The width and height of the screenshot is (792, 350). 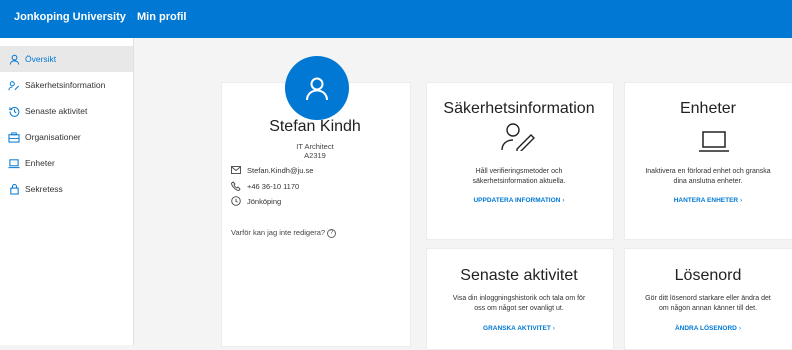 What do you see at coordinates (708, 171) in the screenshot?
I see `devices-desc-line1: Inaktivera en förlorad enhet och granska` at bounding box center [708, 171].